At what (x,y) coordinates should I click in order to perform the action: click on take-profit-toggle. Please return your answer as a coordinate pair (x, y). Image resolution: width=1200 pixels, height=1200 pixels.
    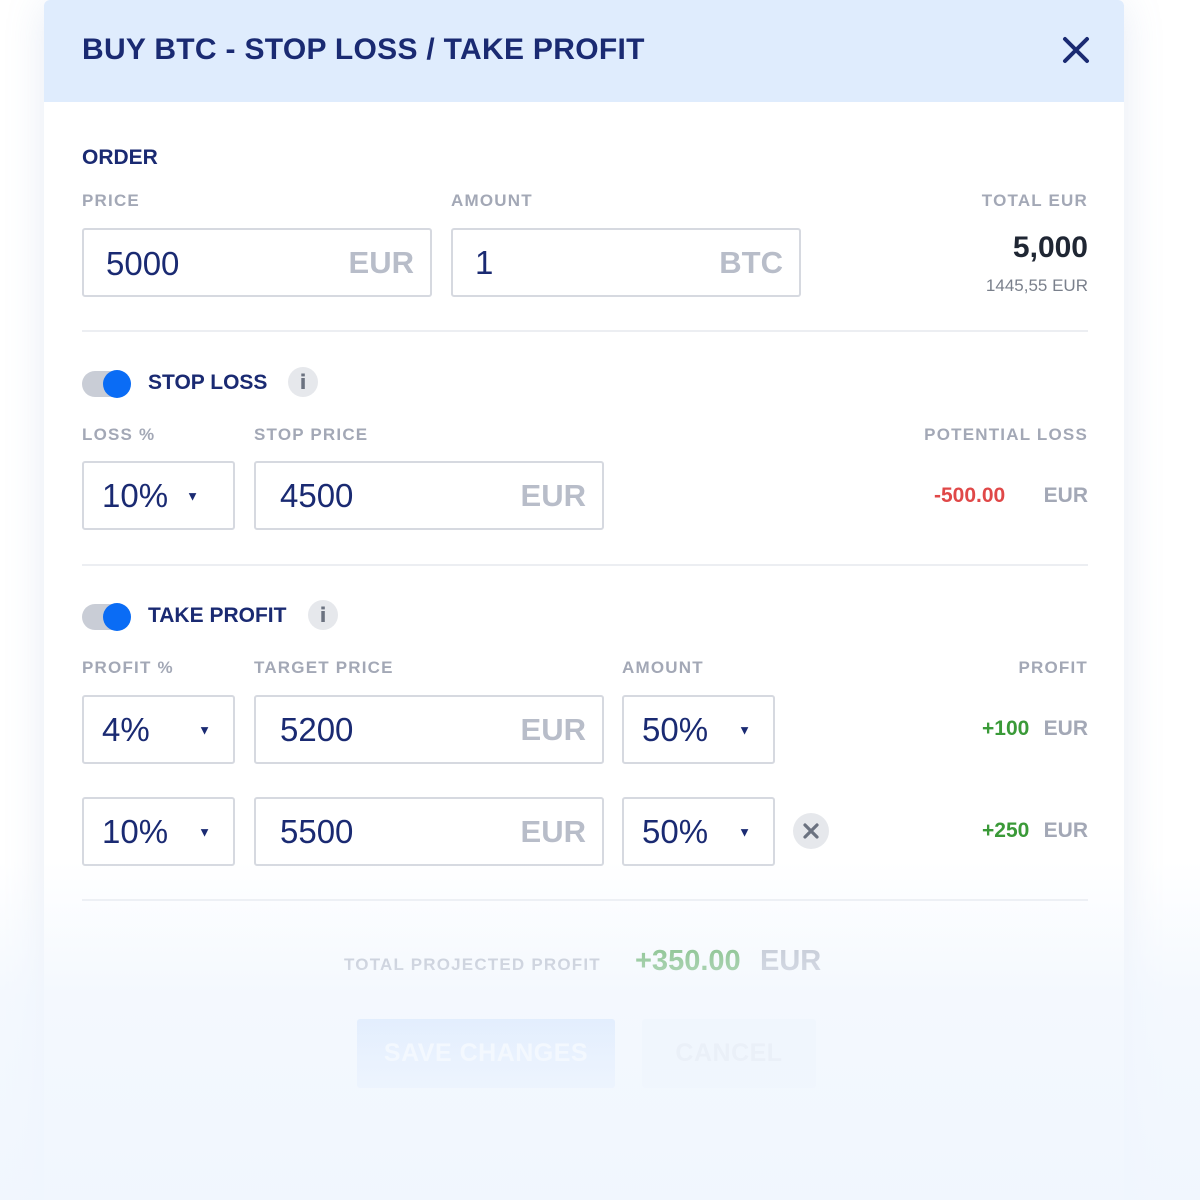
    Looking at the image, I should click on (106, 617).